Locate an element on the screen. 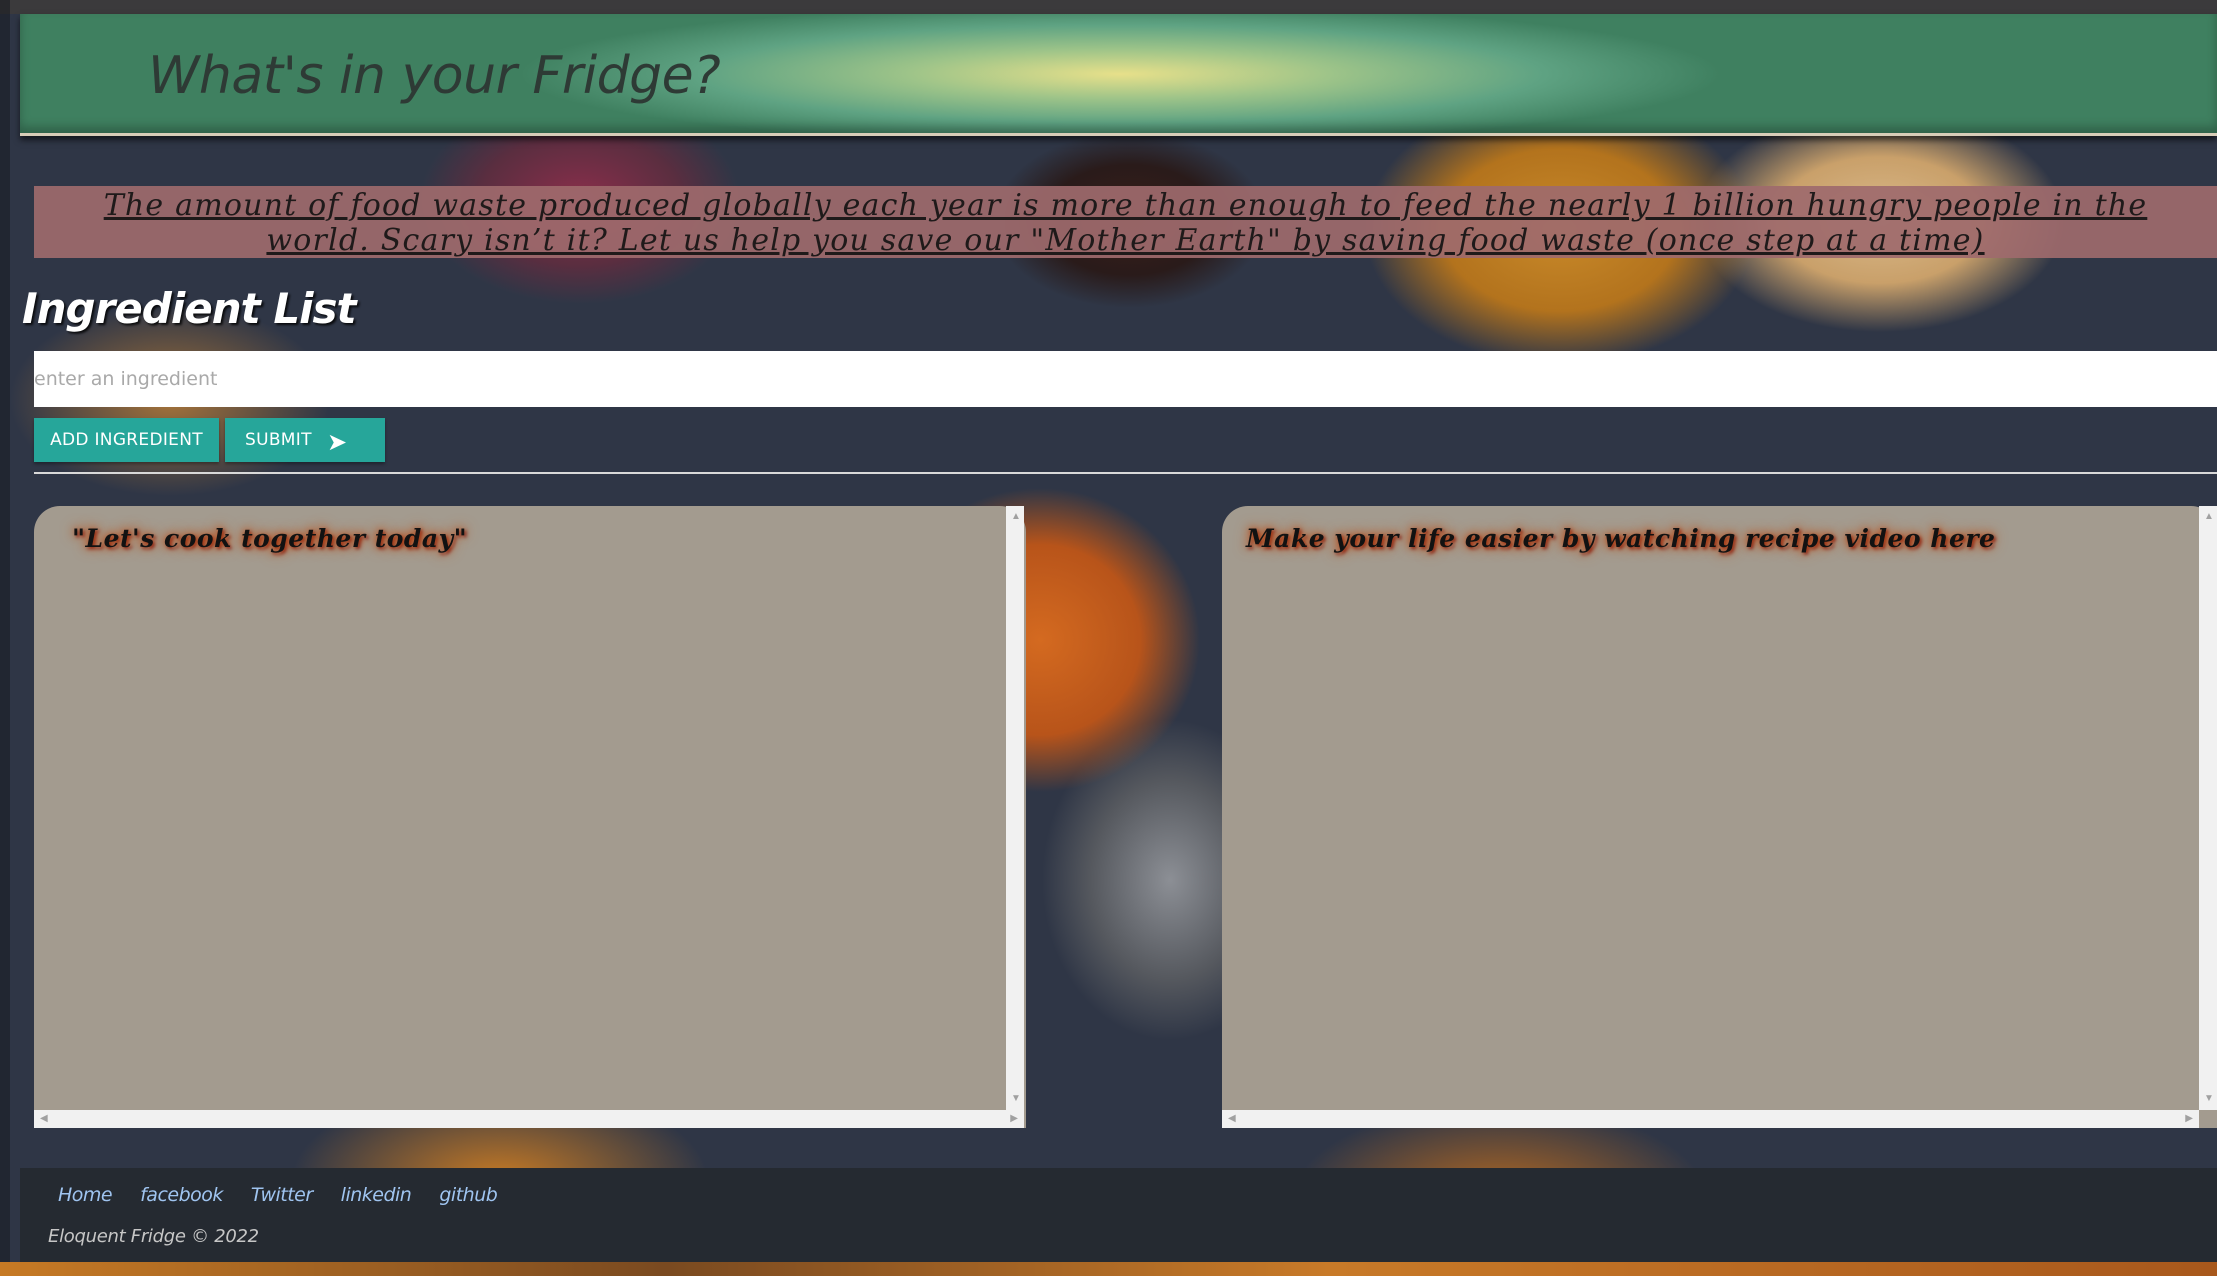  page-title: What's in your Fridge? is located at coordinates (434, 76).